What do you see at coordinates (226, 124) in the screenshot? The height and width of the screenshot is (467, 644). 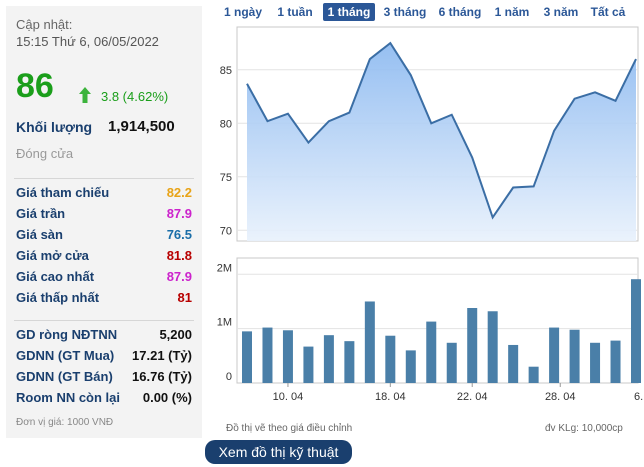 I see `y-tick-label: 80` at bounding box center [226, 124].